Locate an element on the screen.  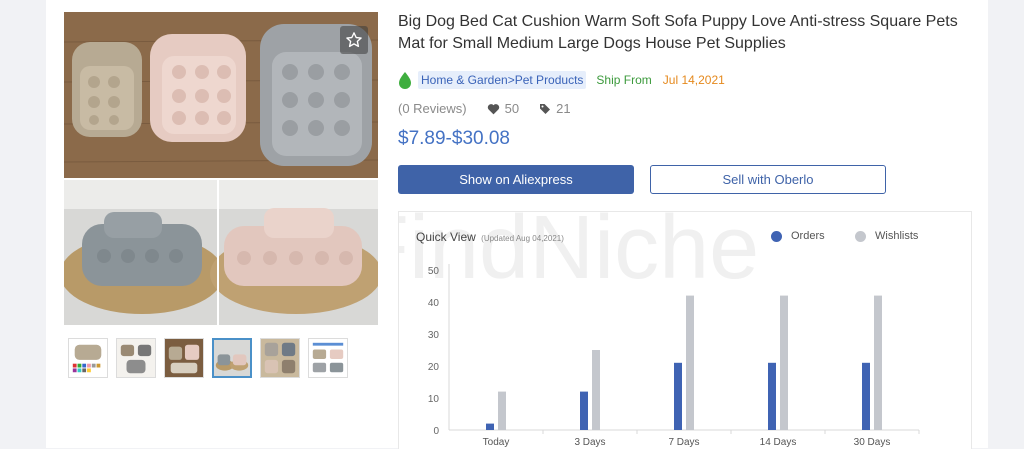
x-tick-label: 3 Days is located at coordinates (589, 442).